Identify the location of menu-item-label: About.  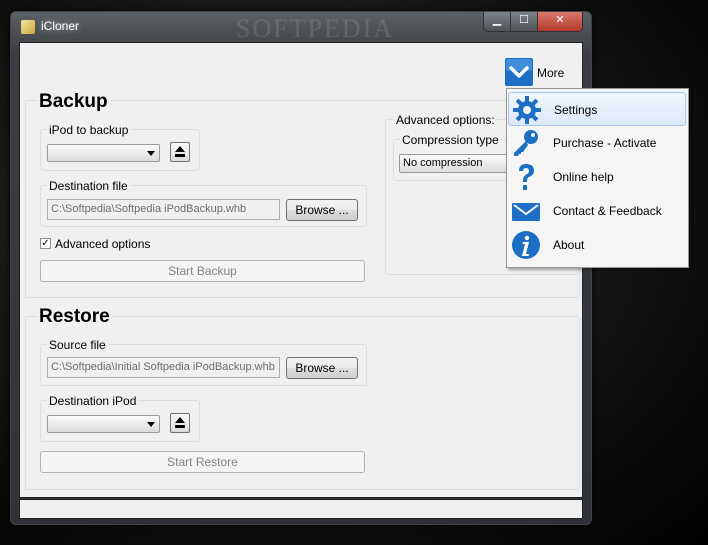
(569, 245).